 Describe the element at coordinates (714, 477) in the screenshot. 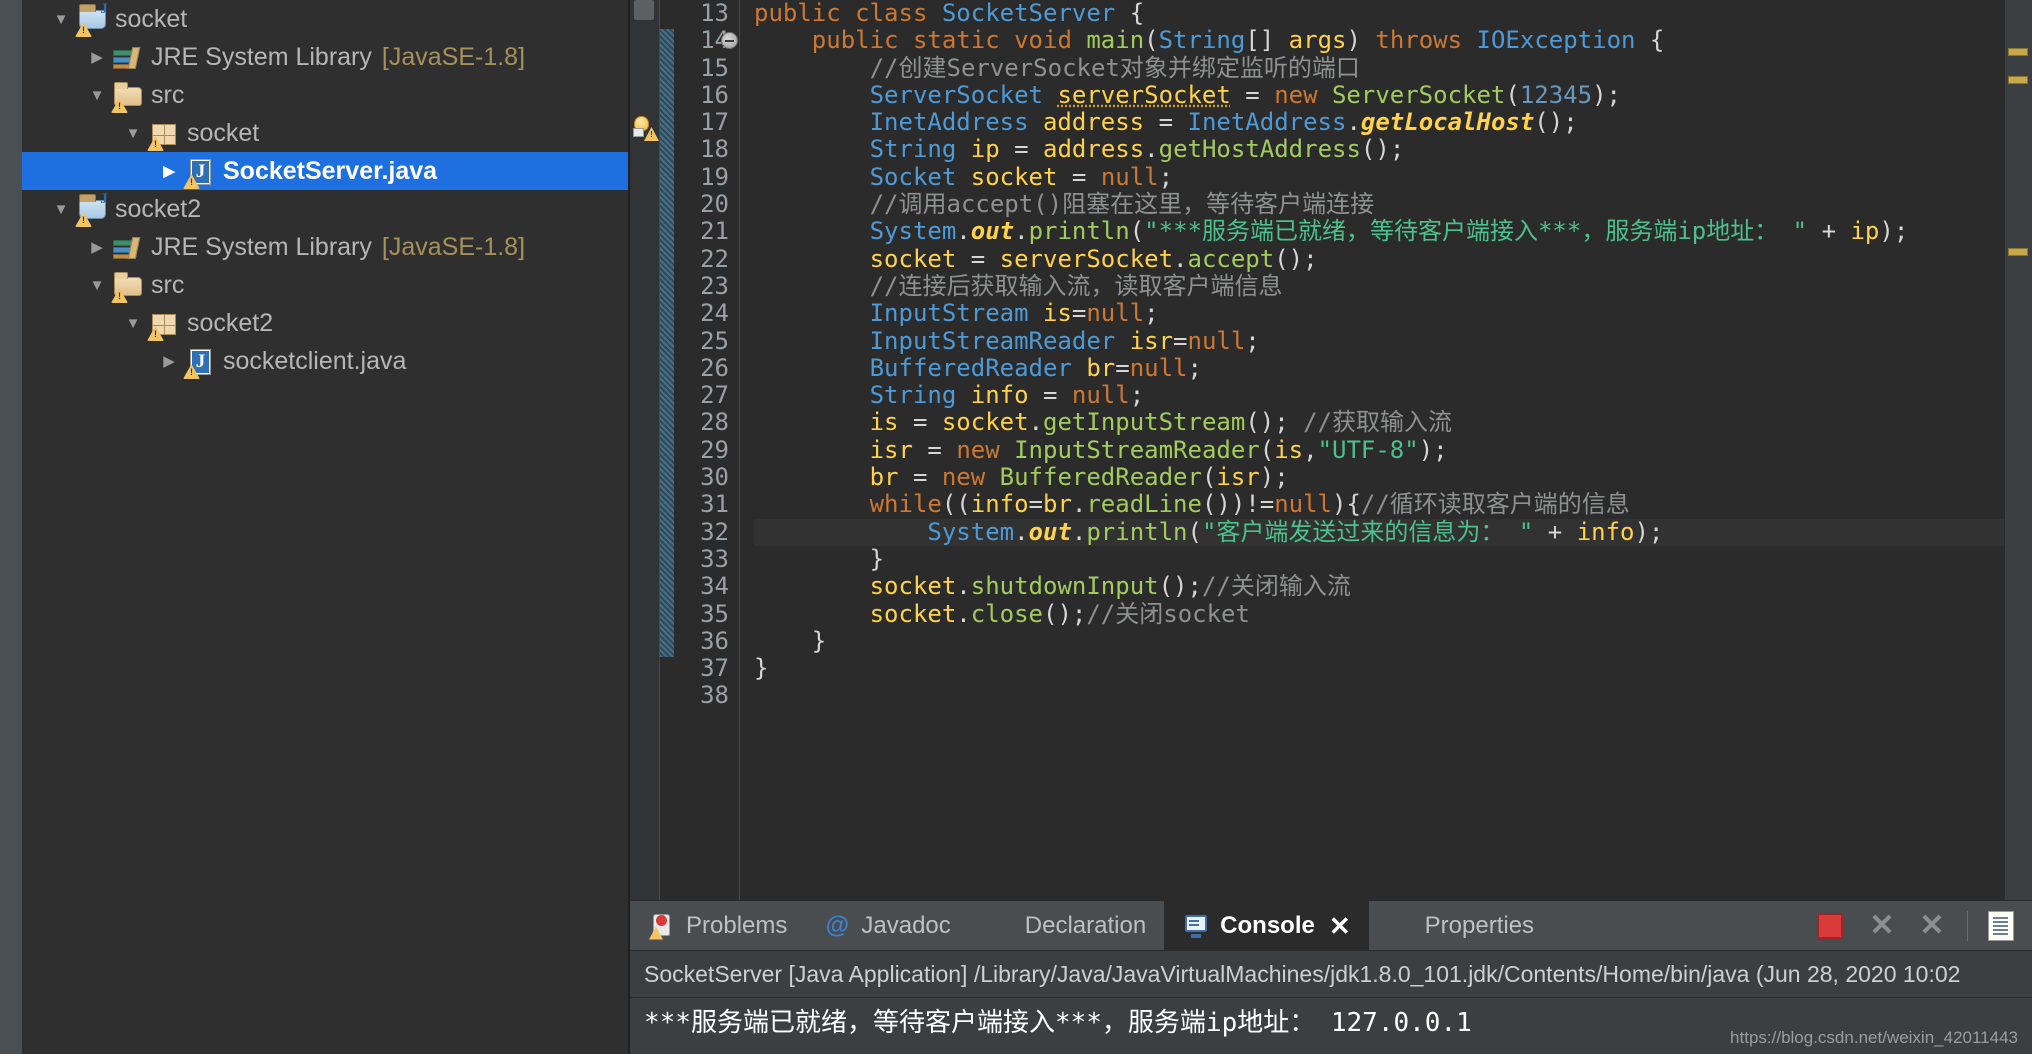

I see `line-number: 30` at that location.